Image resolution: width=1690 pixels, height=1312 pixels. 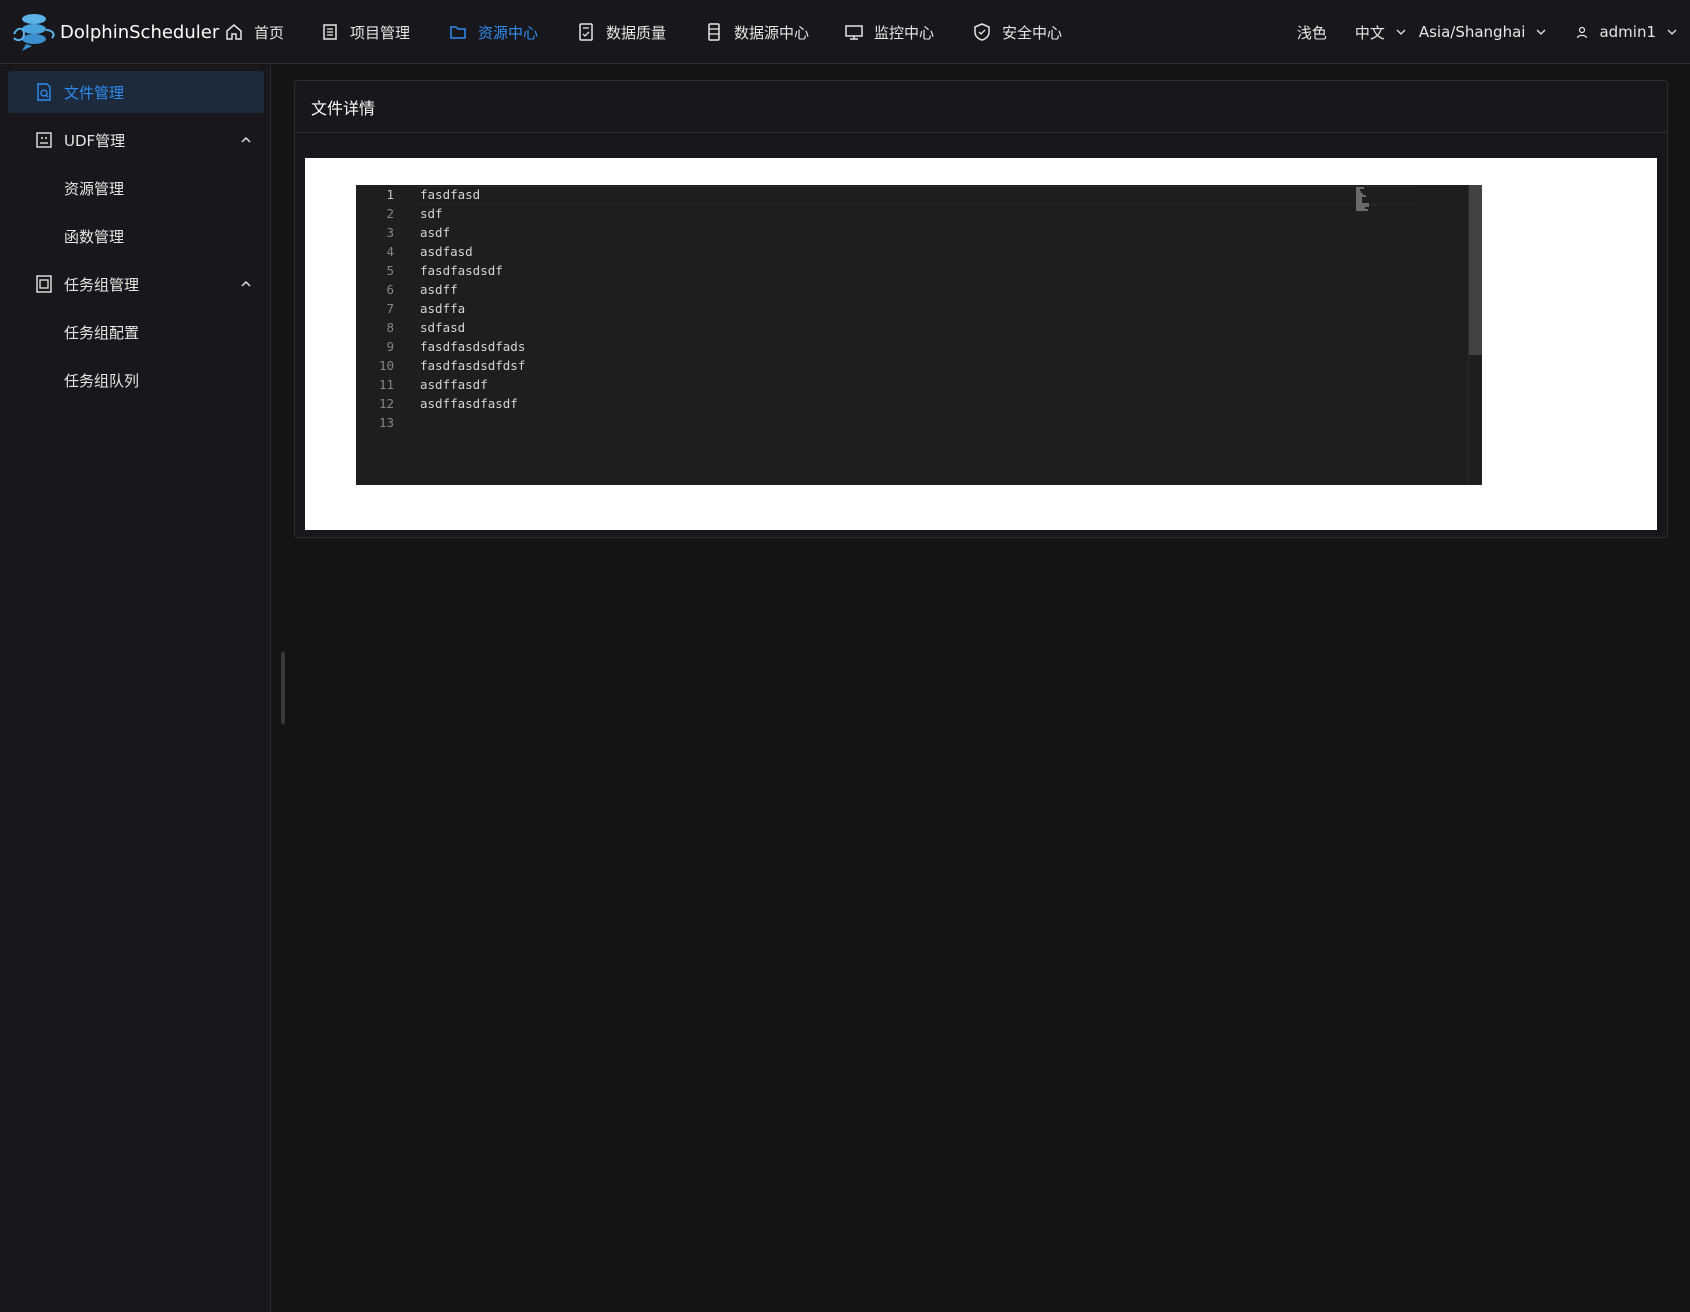 I want to click on theme-label: 浅色, so click(x=1311, y=32).